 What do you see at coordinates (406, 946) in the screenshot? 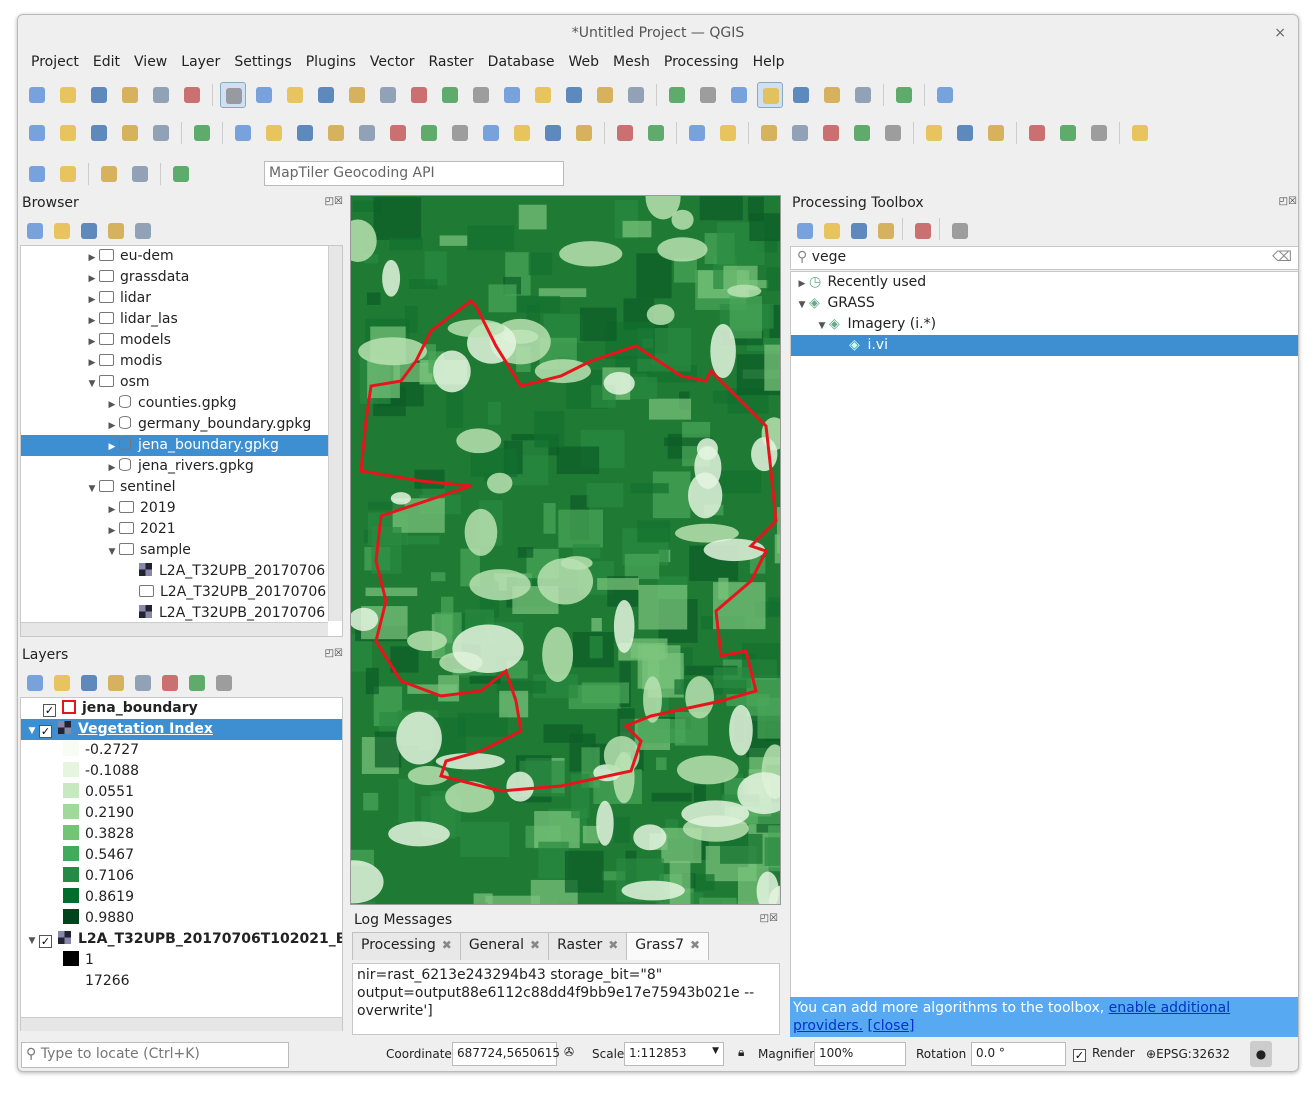
I see `log-tab-processing: Processing ✖` at bounding box center [406, 946].